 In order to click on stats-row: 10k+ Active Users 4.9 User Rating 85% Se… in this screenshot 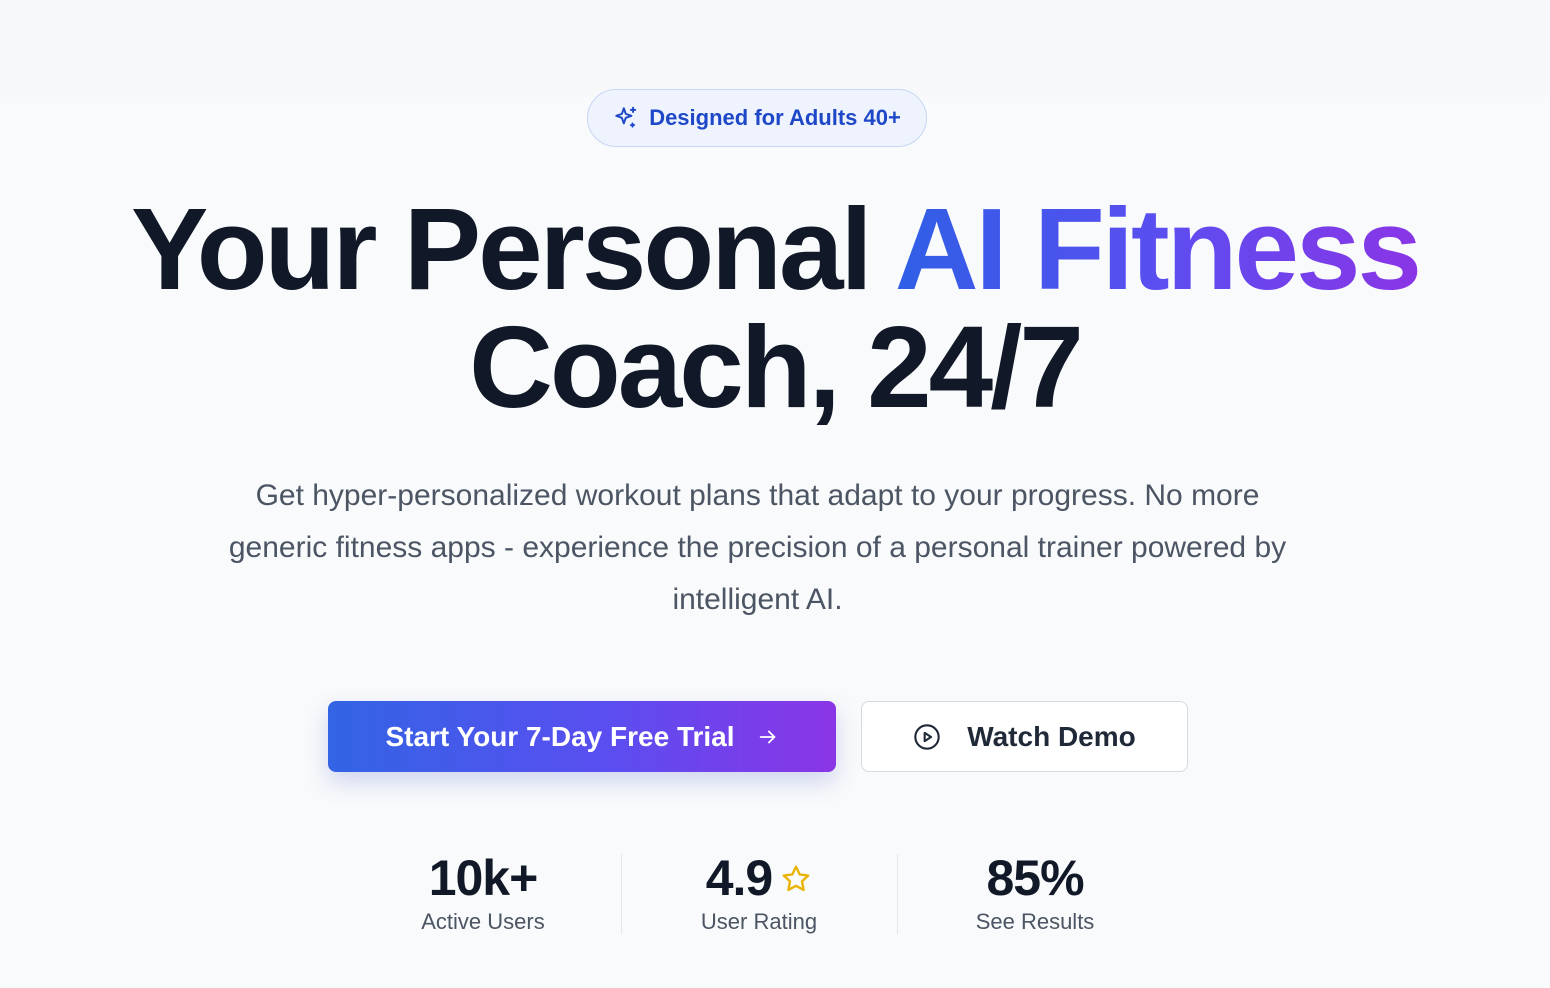, I will do `click(760, 894)`.